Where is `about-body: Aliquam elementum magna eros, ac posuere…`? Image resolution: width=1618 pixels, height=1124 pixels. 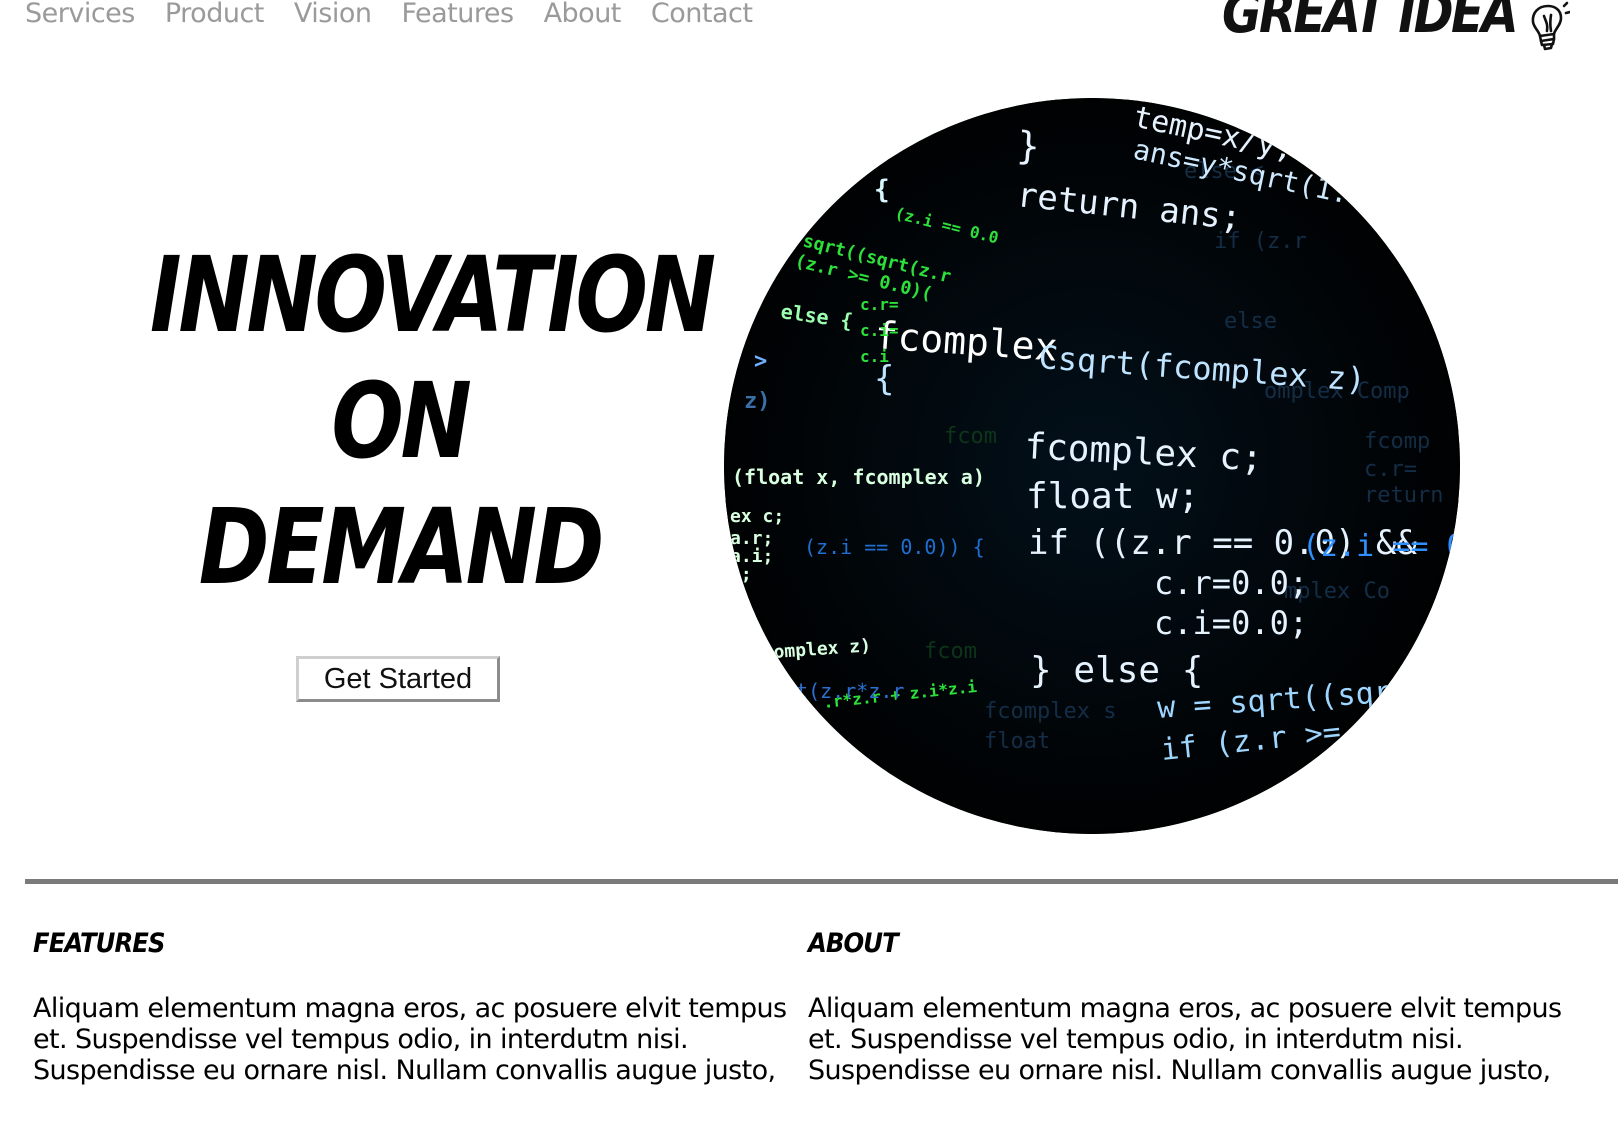 about-body: Aliquam elementum magna eros, ac posuere… is located at coordinates (1185, 1039).